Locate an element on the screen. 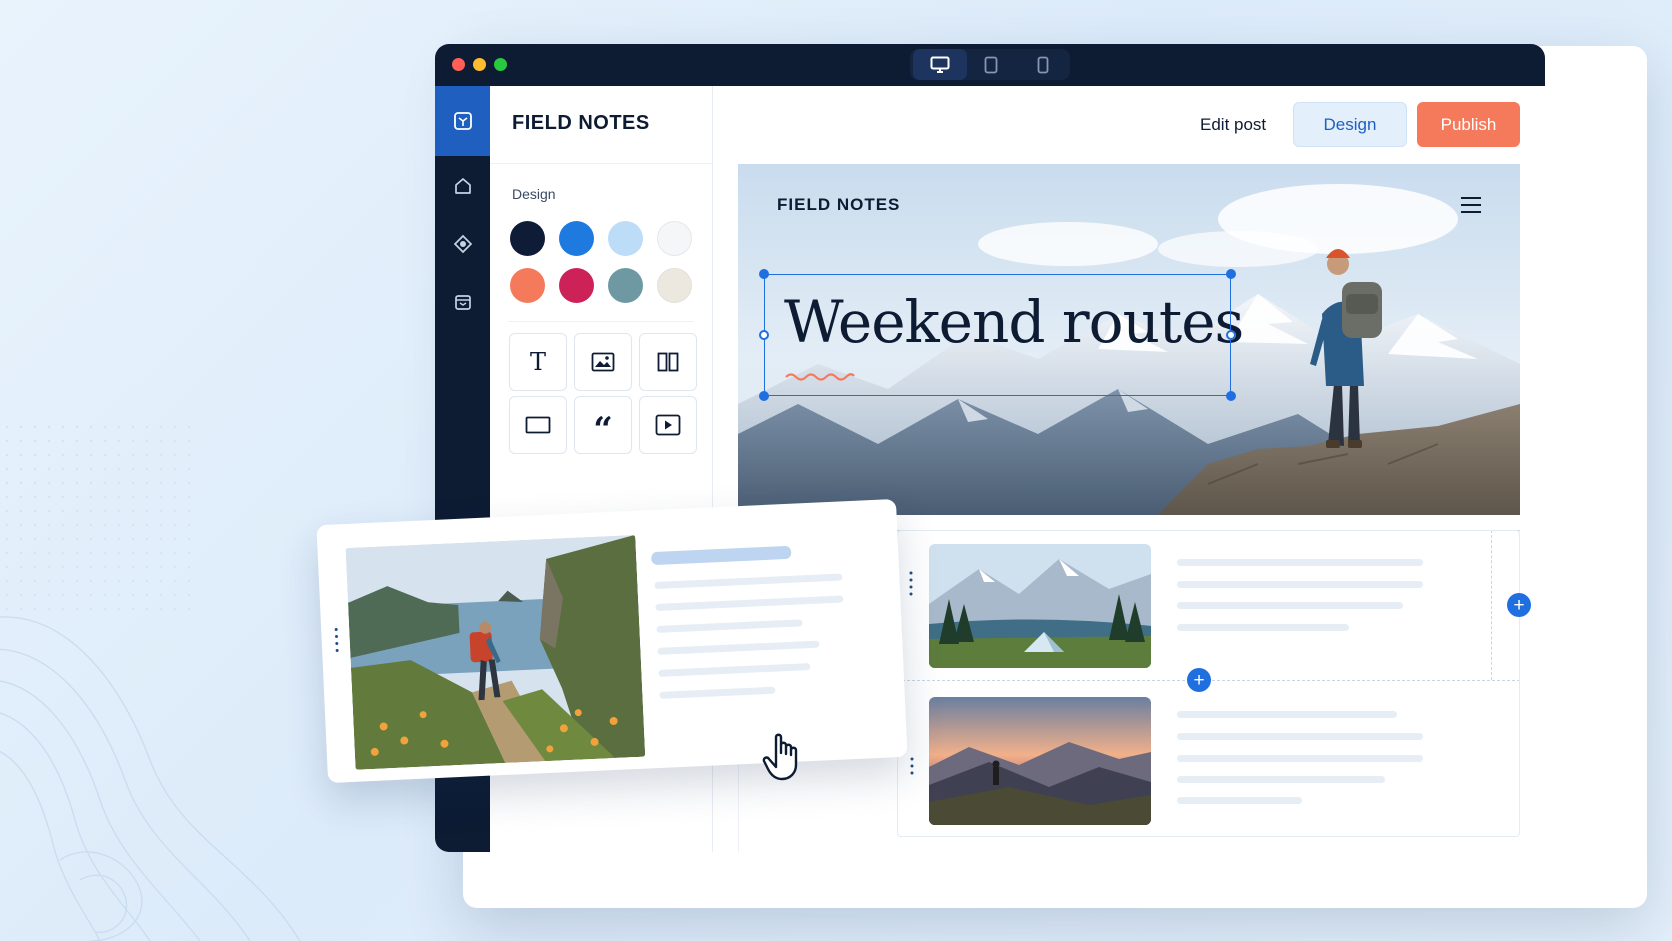  columns-tool-icon is located at coordinates (668, 362).